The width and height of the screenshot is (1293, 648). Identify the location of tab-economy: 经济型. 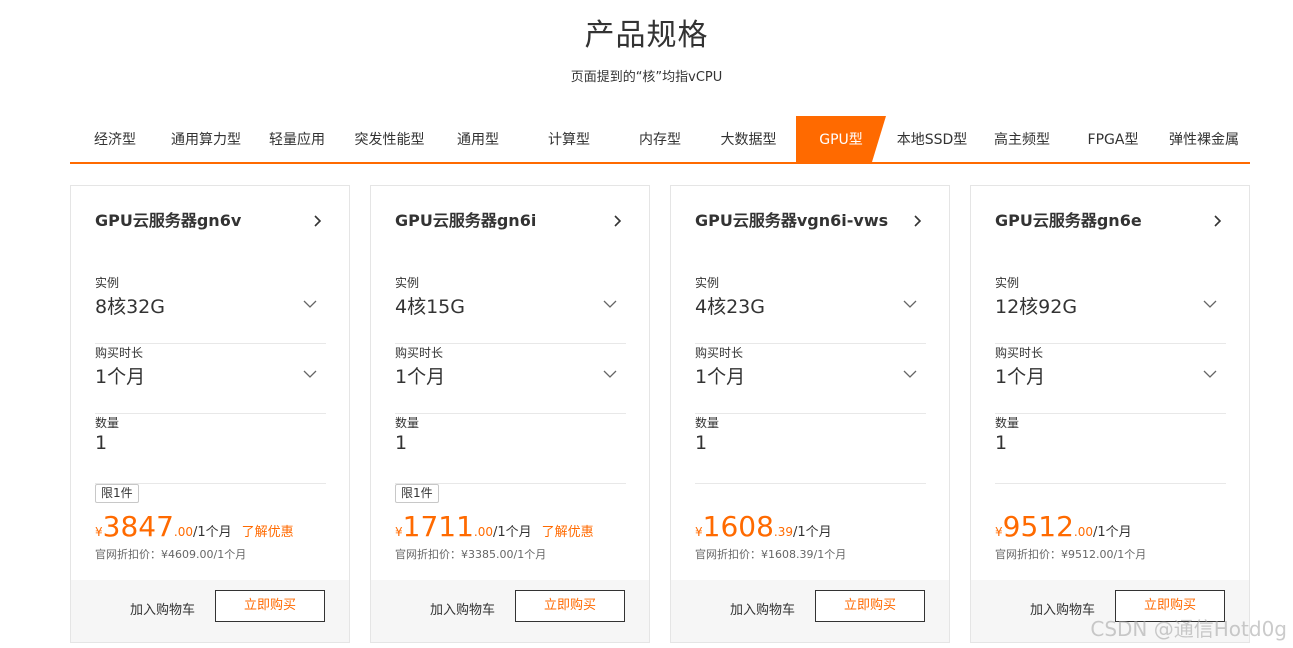
(115, 139).